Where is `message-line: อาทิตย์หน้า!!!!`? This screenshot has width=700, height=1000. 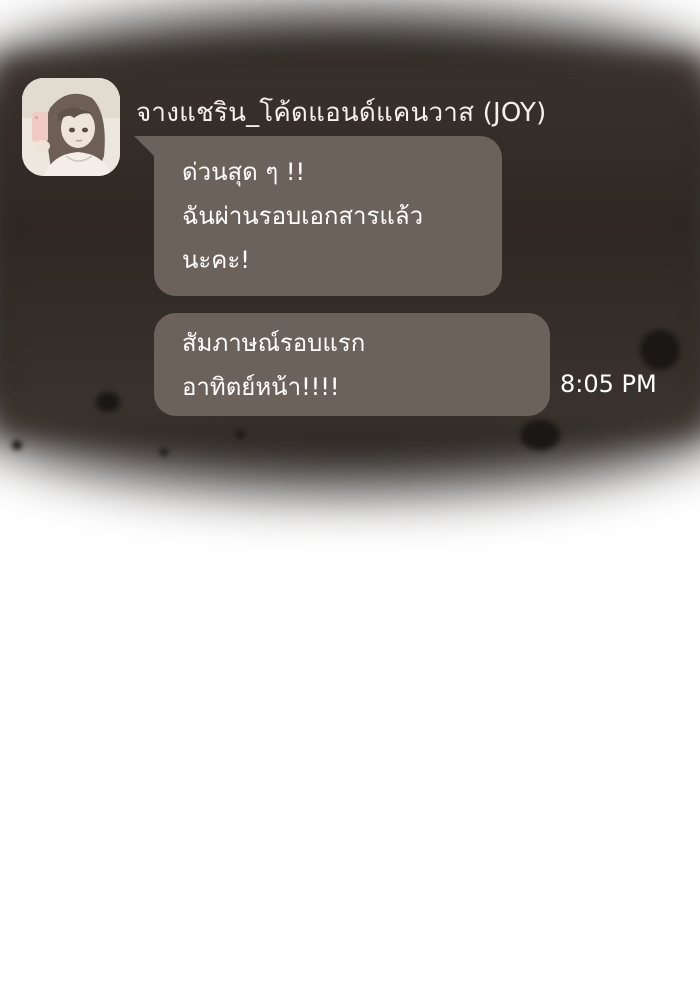 message-line: อาทิตย์หน้า!!!! is located at coordinates (261, 387).